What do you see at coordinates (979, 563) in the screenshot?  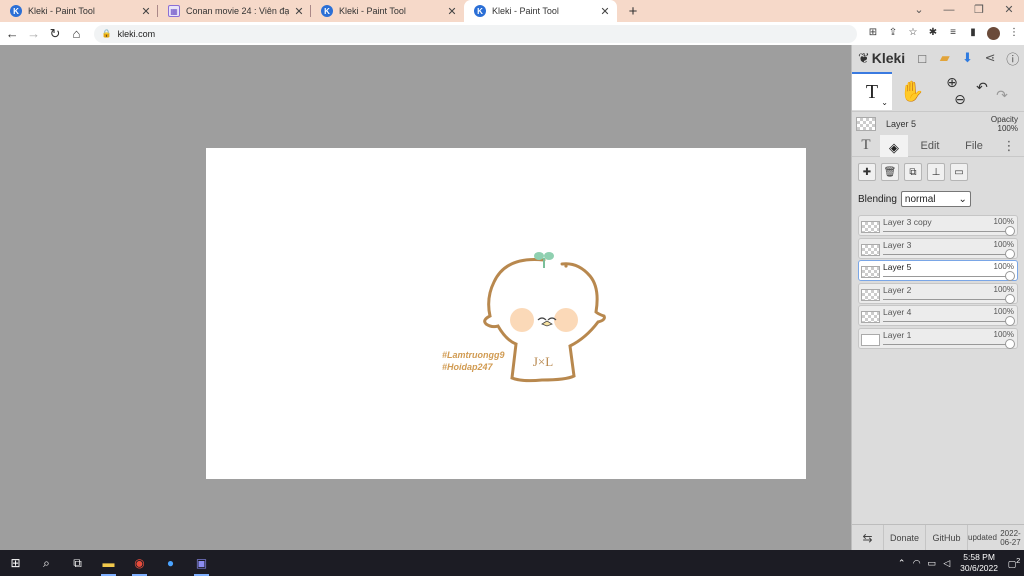 I see `clock: 5:58 PM 30/6/2022` at bounding box center [979, 563].